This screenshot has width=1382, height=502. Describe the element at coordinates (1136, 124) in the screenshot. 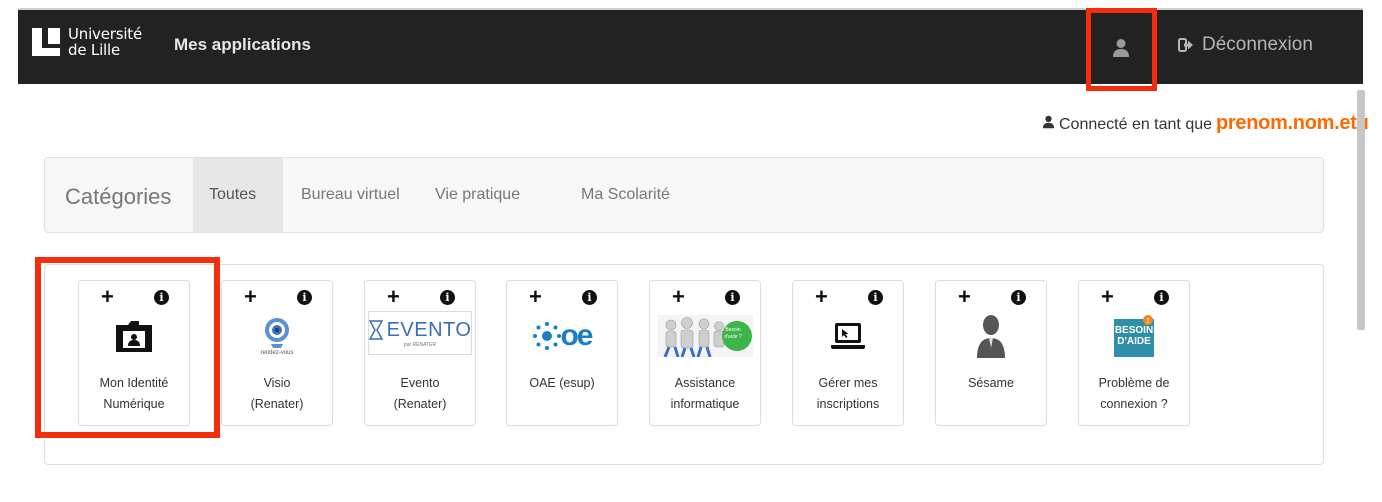

I see `connected-prefix: Connecté en tant que` at that location.